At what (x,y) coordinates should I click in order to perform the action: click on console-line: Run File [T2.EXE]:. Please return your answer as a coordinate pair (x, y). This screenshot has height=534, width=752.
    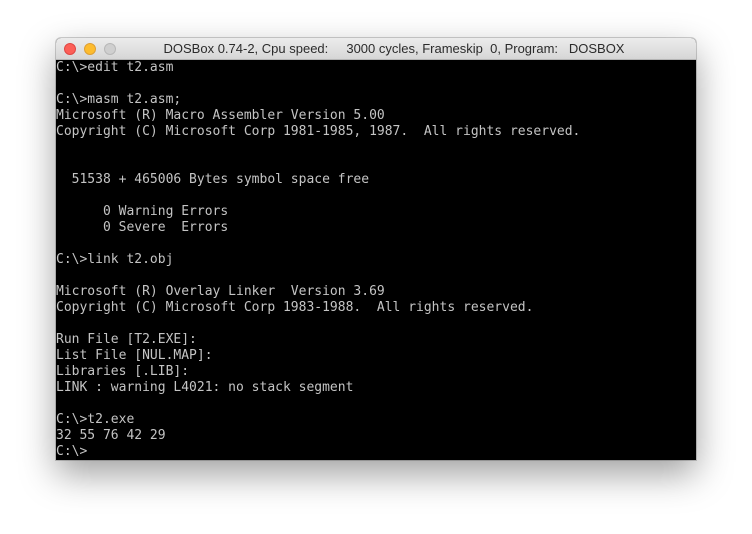
    Looking at the image, I should click on (126, 339).